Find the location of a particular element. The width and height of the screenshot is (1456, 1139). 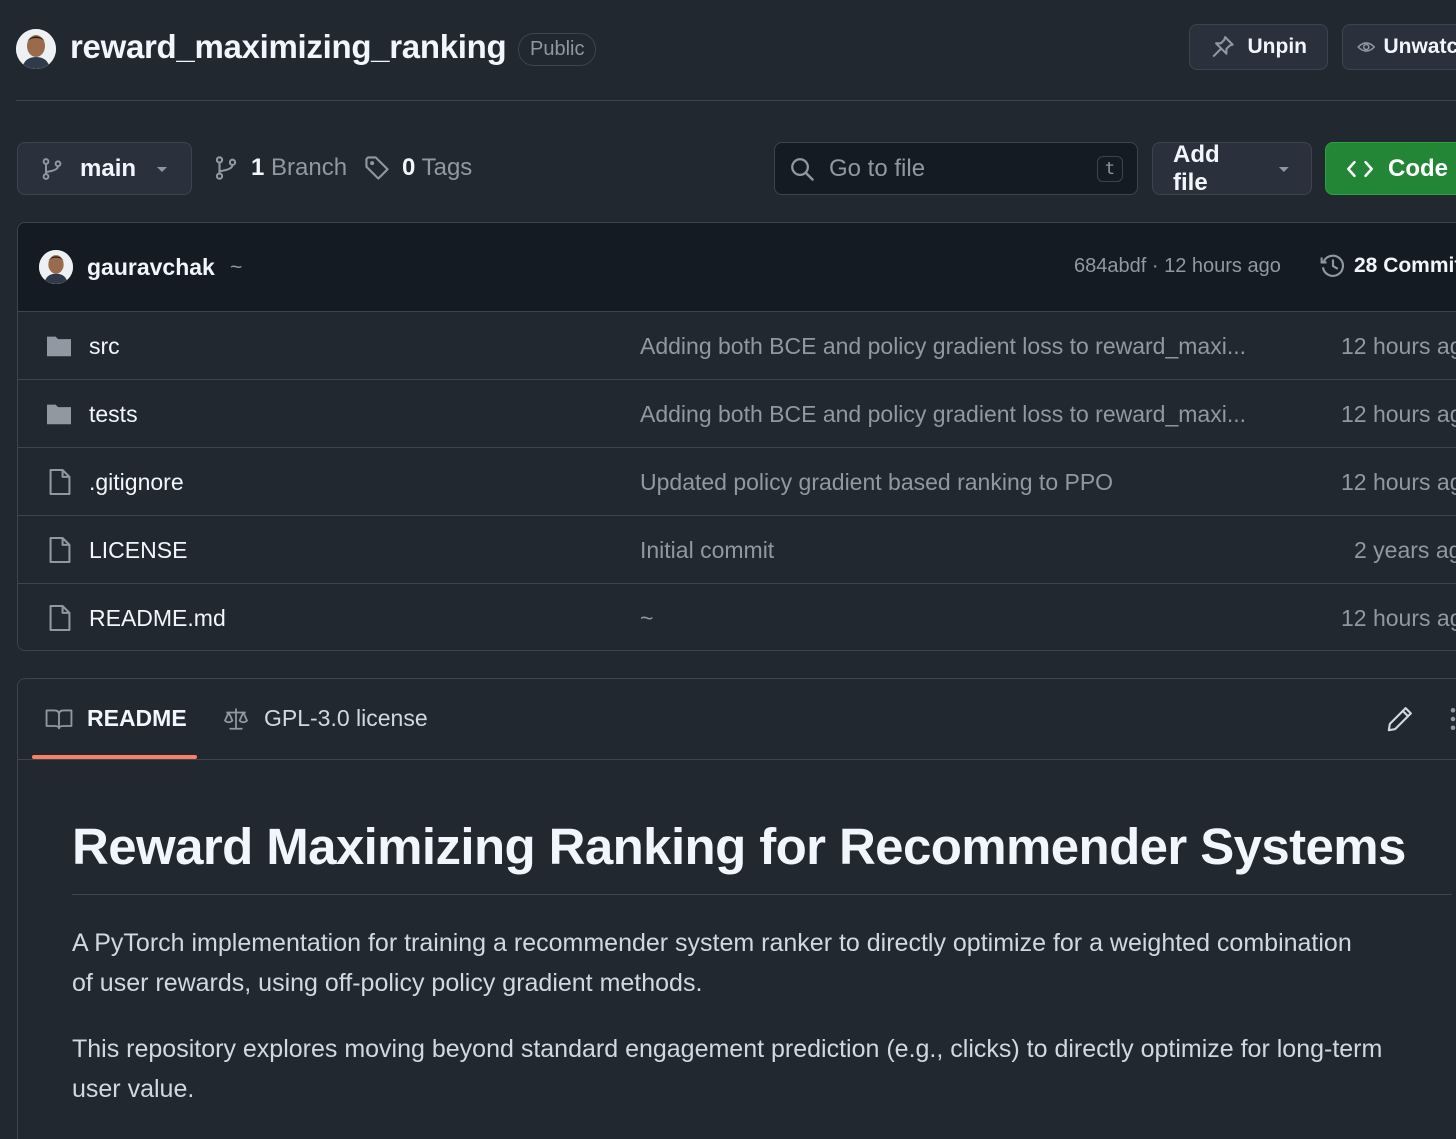

file-commit-time: 2 years ago is located at coordinates (1405, 550).